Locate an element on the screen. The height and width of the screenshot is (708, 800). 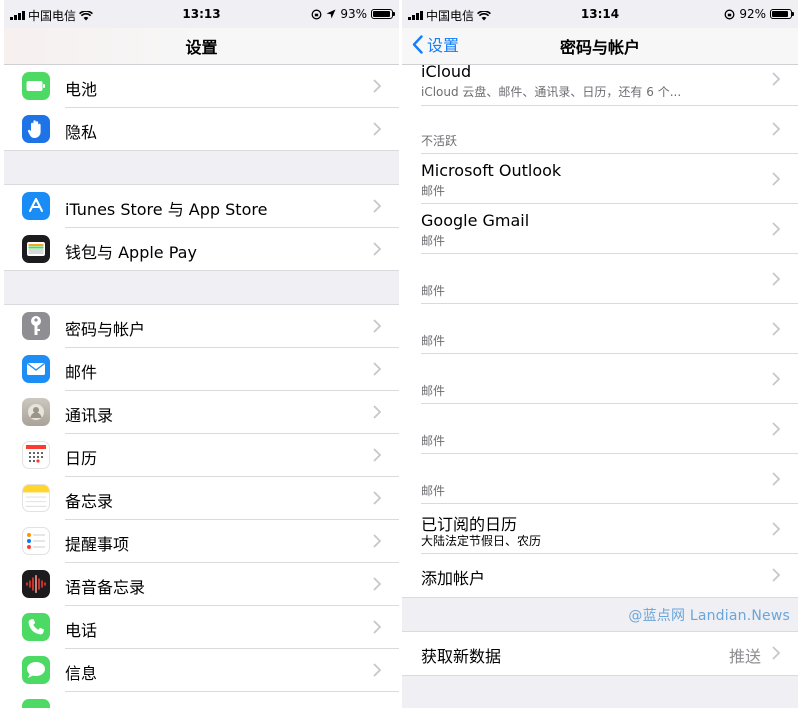
section-gap: @蓝点网 Landian.News is located at coordinates (600, 614).